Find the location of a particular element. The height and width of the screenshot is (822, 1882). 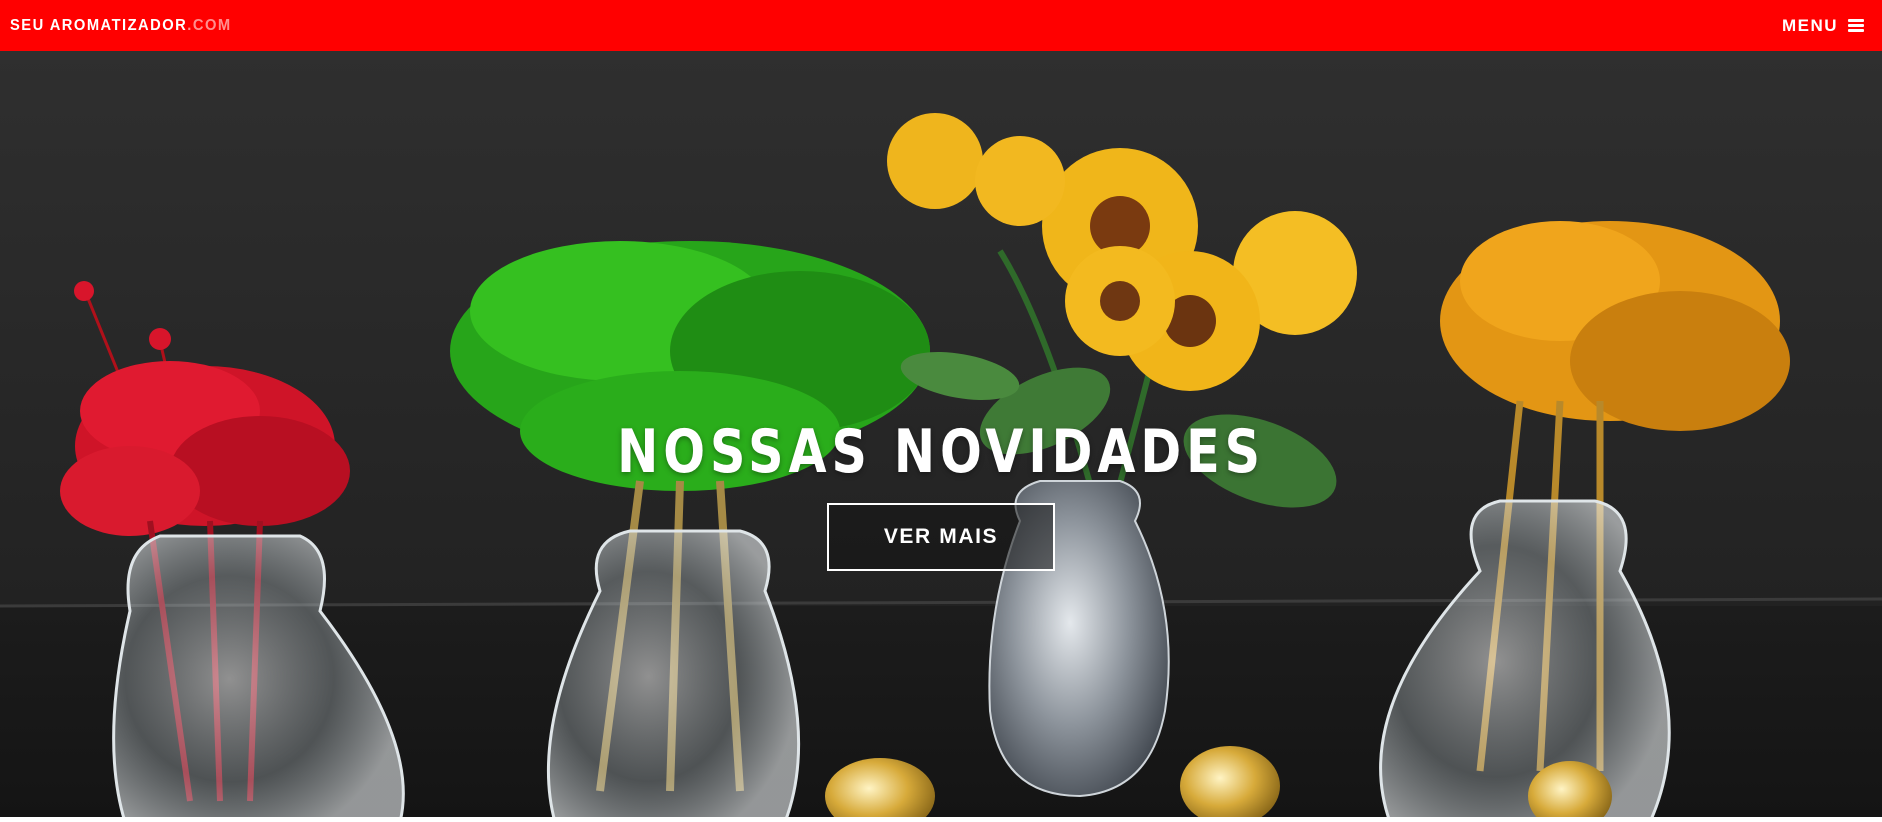

hamburger-icon is located at coordinates (1856, 25).